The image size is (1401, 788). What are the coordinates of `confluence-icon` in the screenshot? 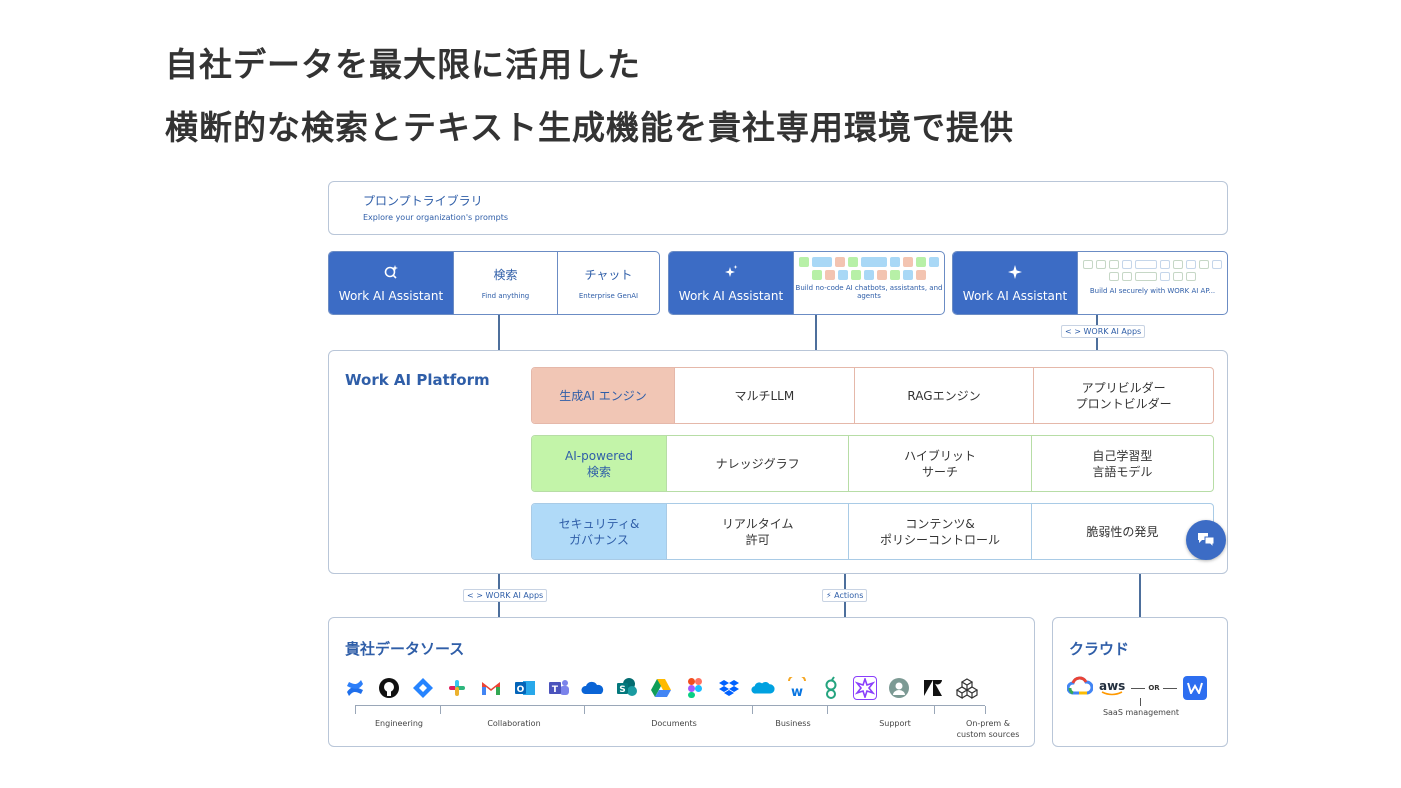 It's located at (355, 688).